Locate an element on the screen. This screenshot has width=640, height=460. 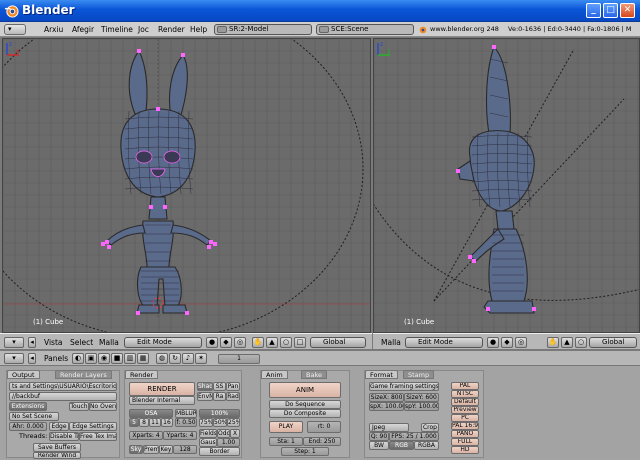
extensions-button: Extensions is located at coordinates (28, 406).